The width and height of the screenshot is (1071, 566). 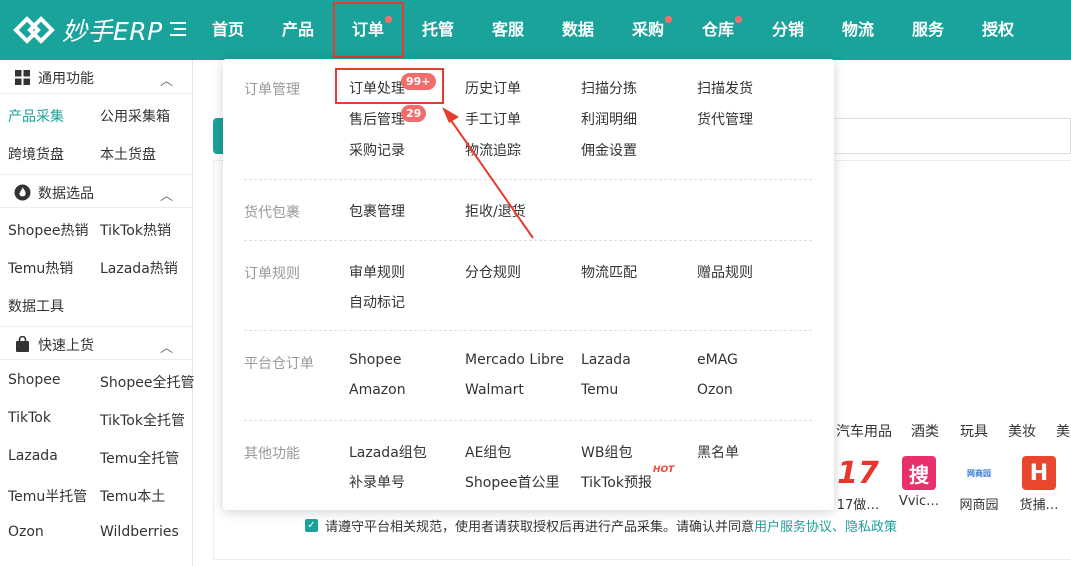 I want to click on hot-badge: HOT, so click(x=664, y=470).